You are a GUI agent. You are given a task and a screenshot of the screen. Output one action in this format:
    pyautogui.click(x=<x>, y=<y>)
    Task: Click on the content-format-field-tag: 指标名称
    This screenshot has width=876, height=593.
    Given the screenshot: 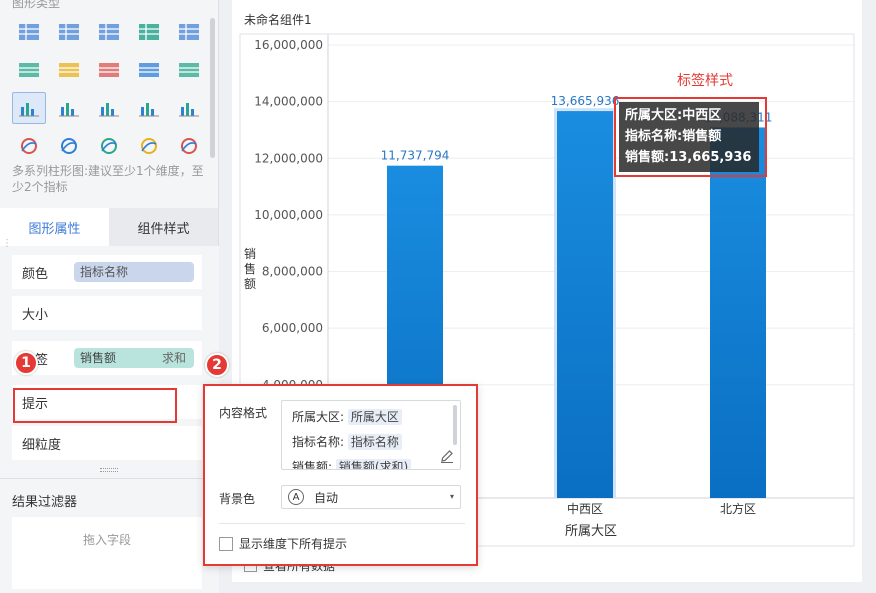 What is the action you would take?
    pyautogui.click(x=374, y=442)
    